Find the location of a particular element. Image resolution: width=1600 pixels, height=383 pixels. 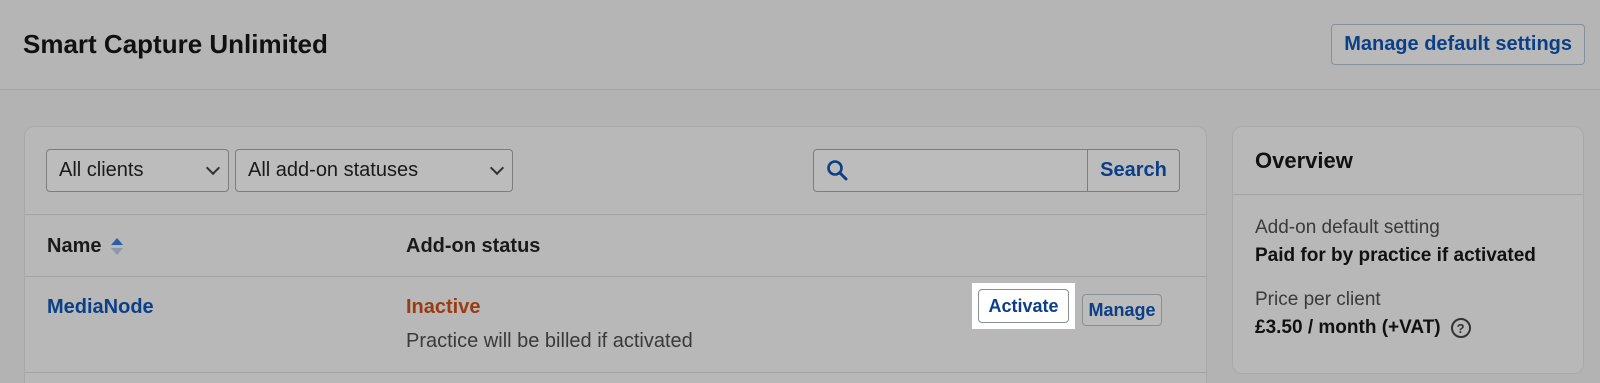

clients-select: All clients is located at coordinates (137, 170).